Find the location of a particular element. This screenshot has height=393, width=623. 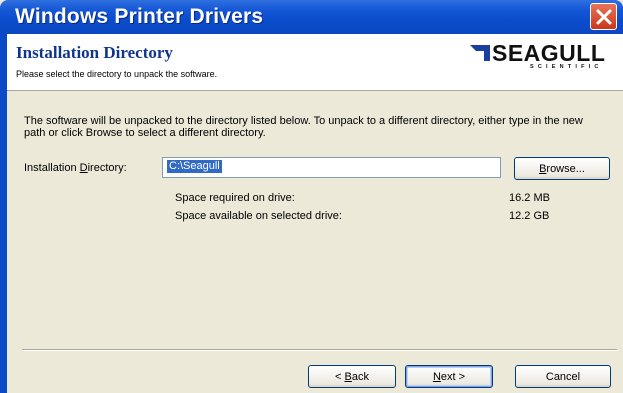

back-label: < Back is located at coordinates (352, 376).